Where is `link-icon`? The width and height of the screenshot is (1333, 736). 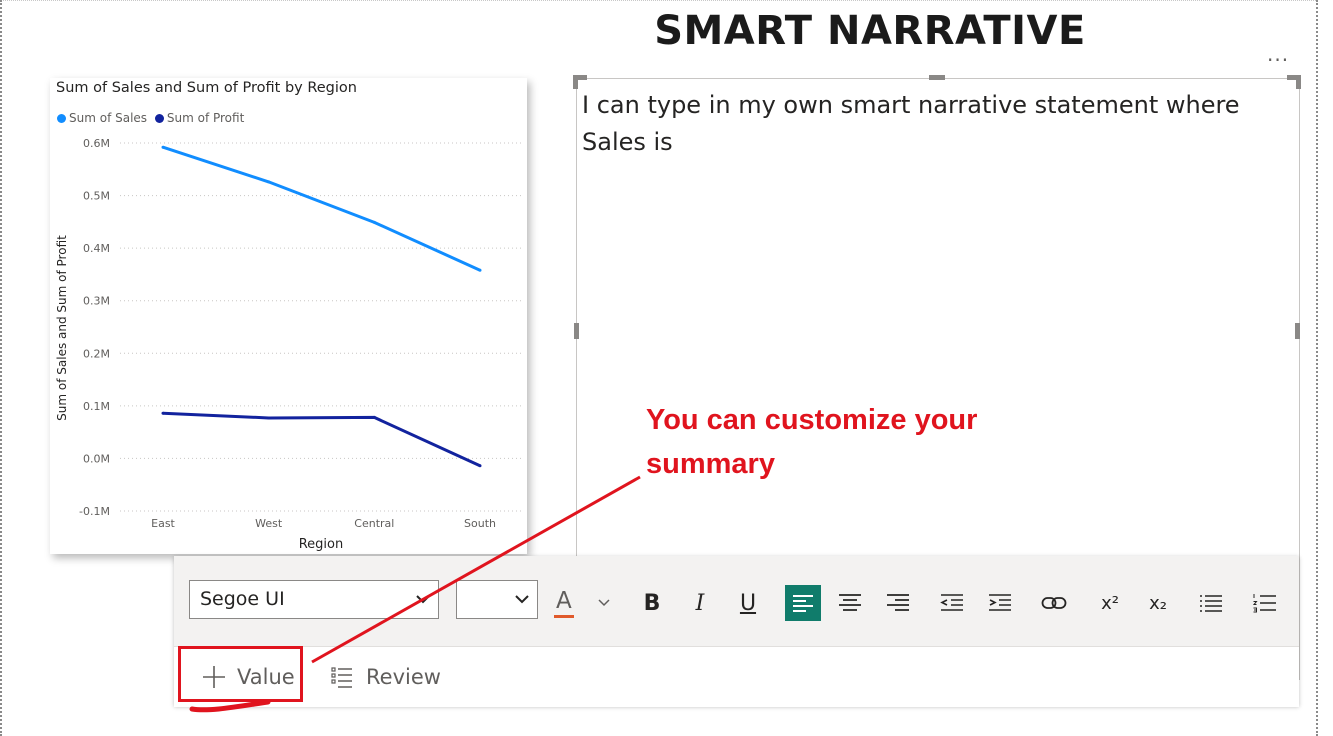 link-icon is located at coordinates (1054, 603).